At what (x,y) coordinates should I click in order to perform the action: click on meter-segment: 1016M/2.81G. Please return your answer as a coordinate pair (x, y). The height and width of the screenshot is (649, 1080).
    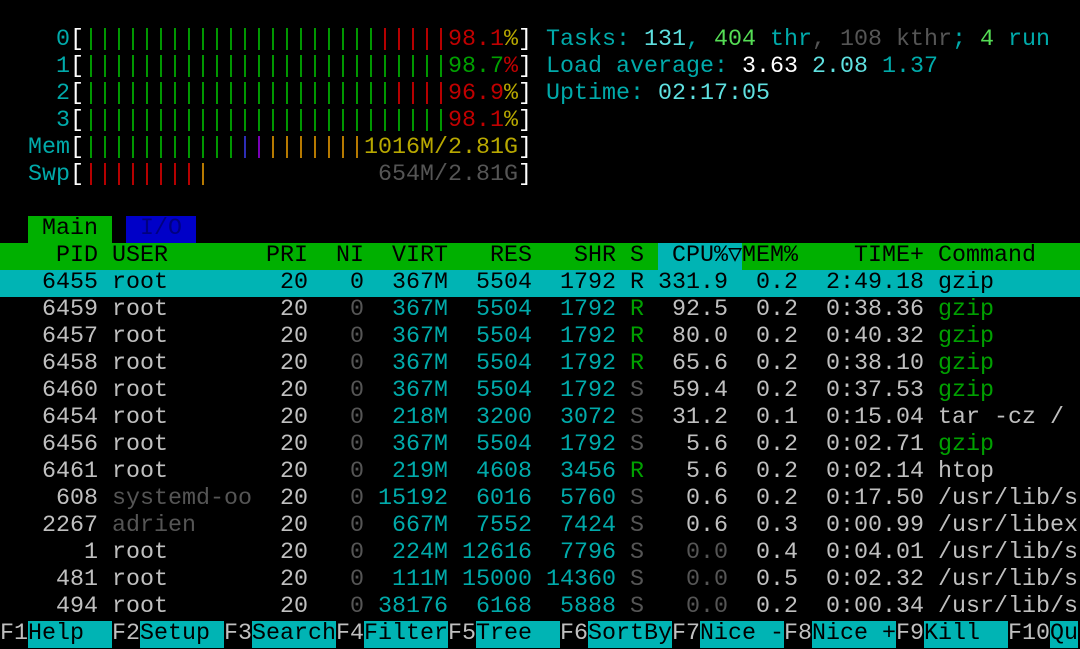
    Looking at the image, I should click on (441, 148).